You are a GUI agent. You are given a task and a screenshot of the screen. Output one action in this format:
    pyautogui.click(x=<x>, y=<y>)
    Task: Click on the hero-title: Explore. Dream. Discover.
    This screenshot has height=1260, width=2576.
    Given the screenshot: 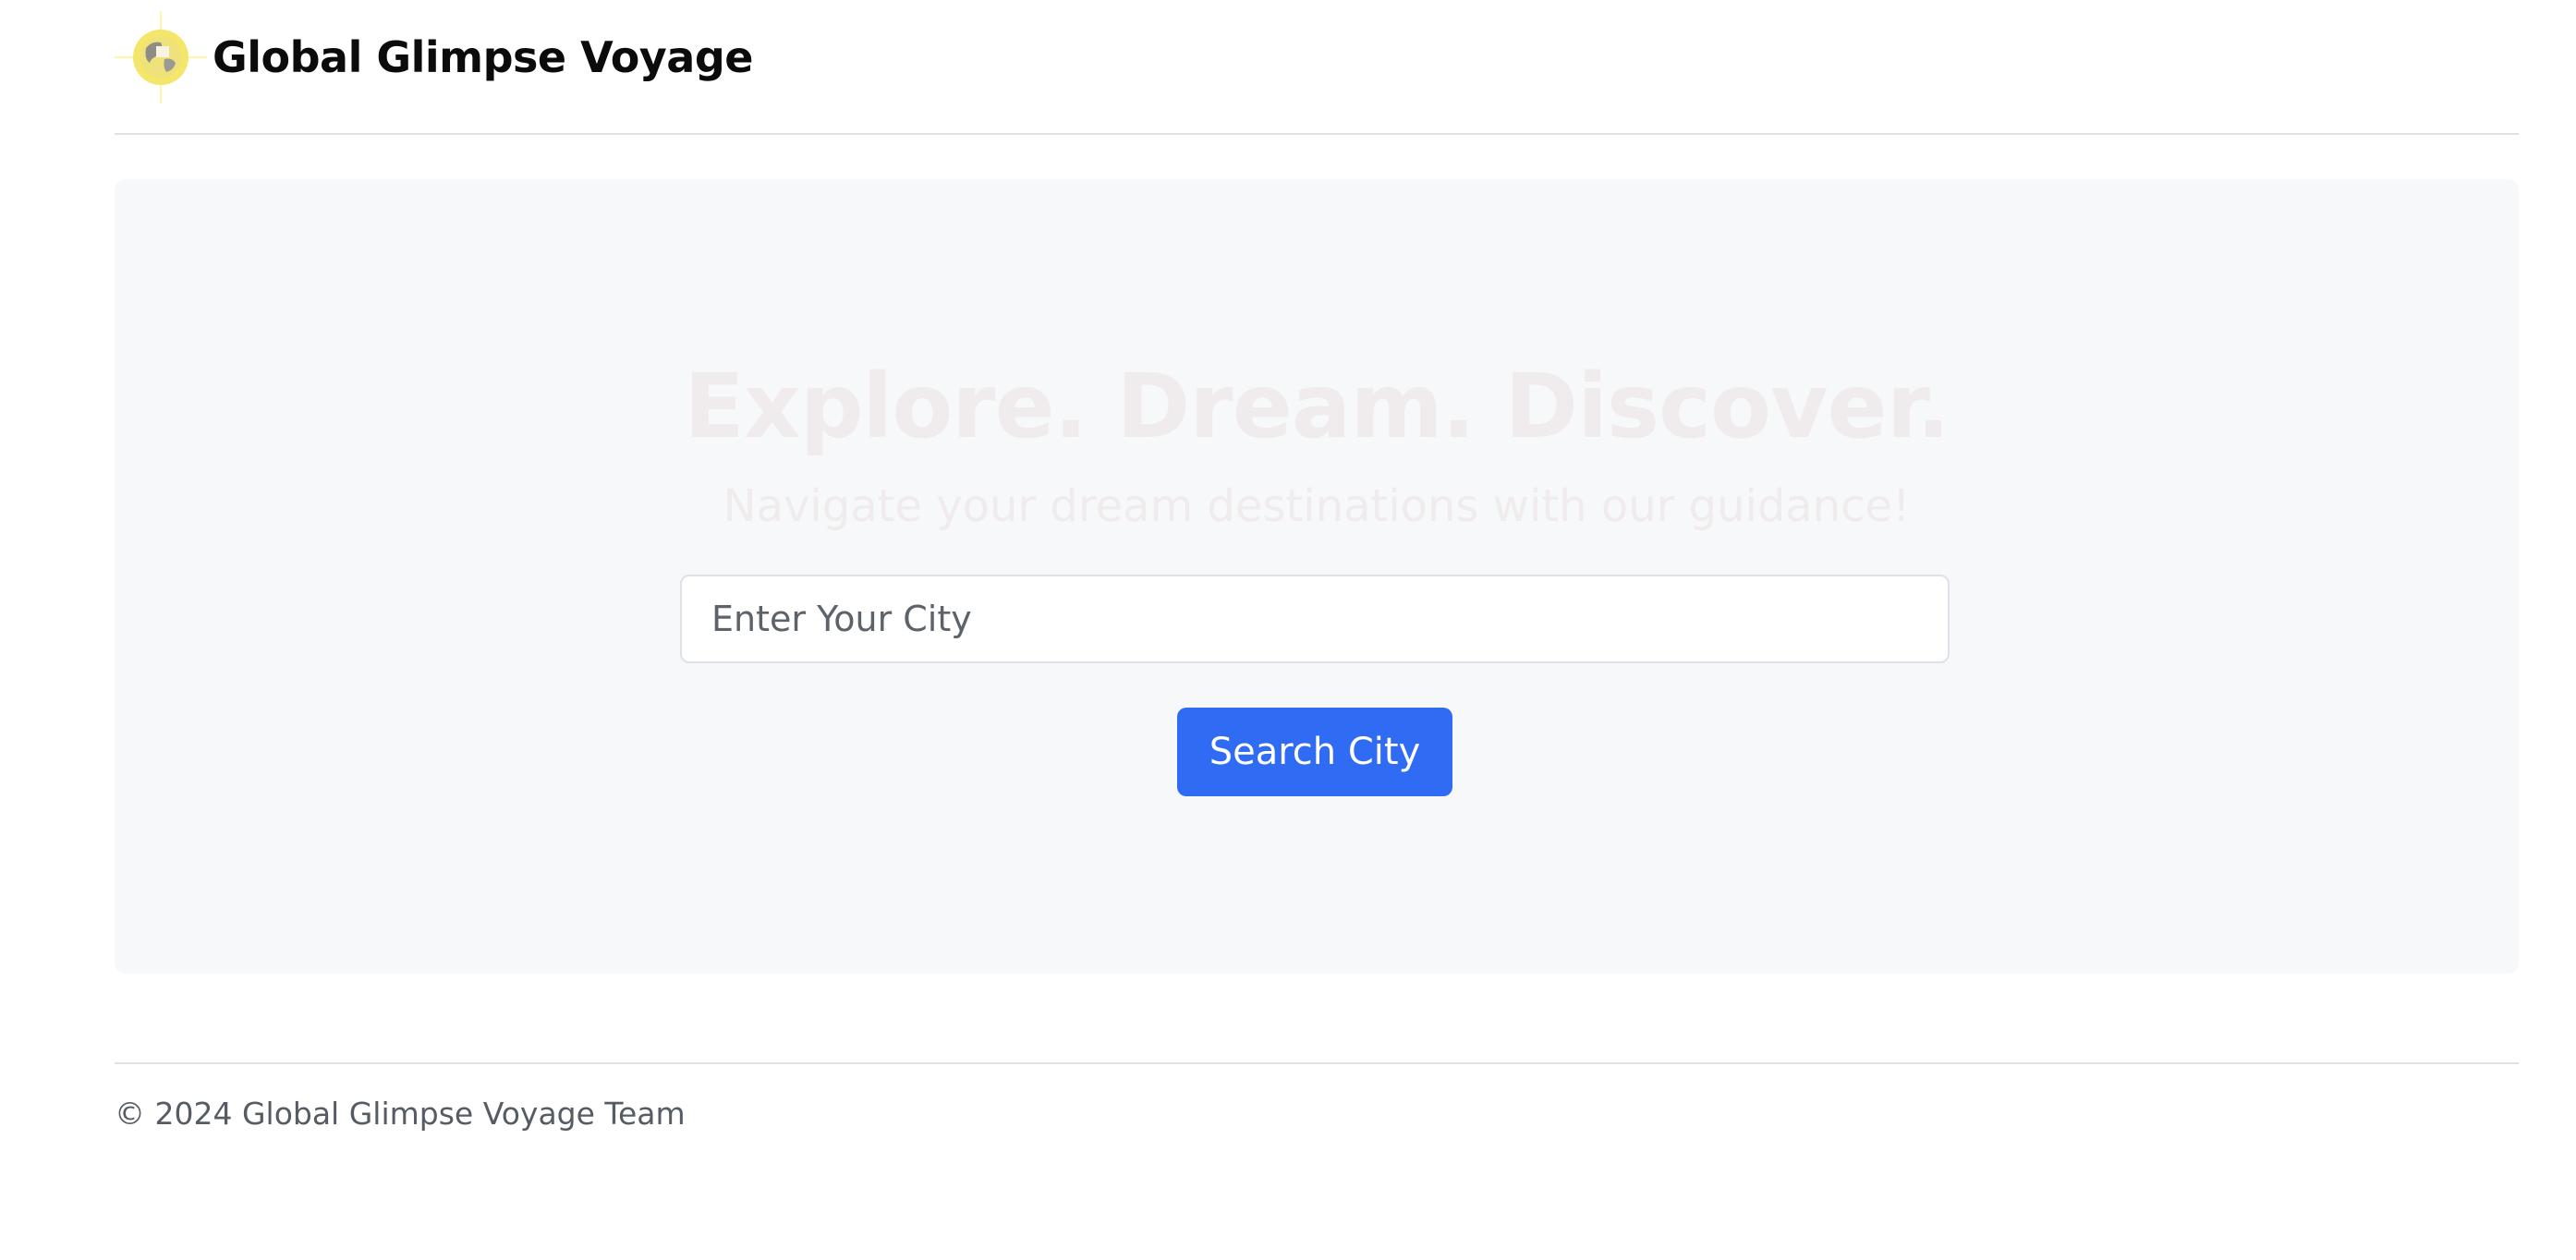 What is the action you would take?
    pyautogui.click(x=1317, y=406)
    